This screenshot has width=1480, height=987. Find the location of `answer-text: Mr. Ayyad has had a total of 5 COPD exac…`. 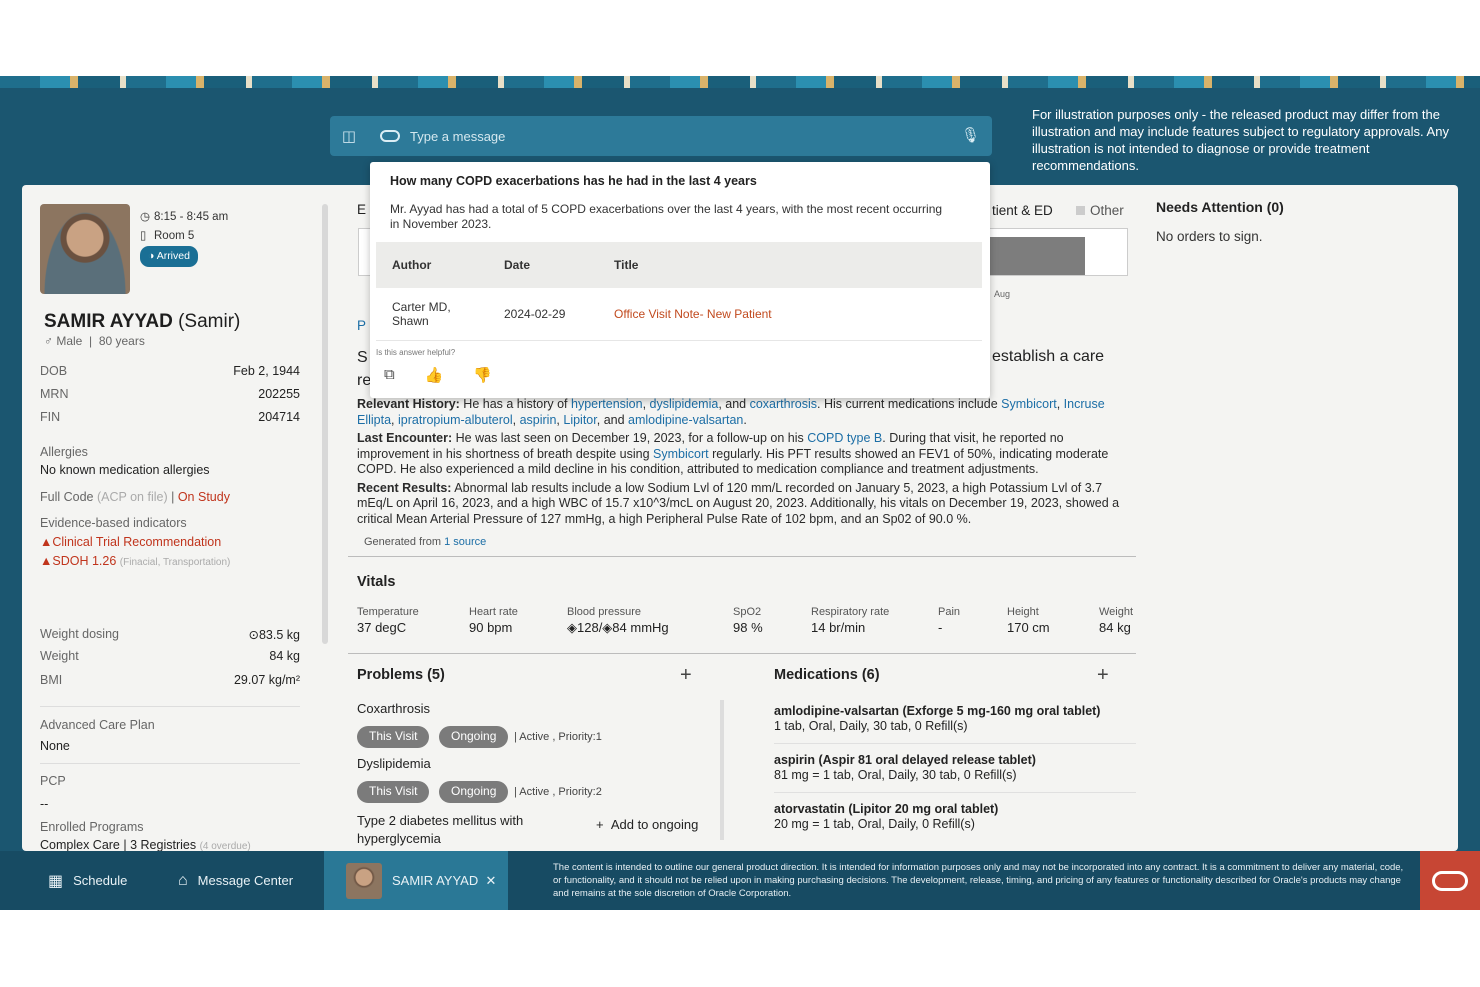

answer-text: Mr. Ayyad has had a total of 5 COPD exac… is located at coordinates (666, 216).